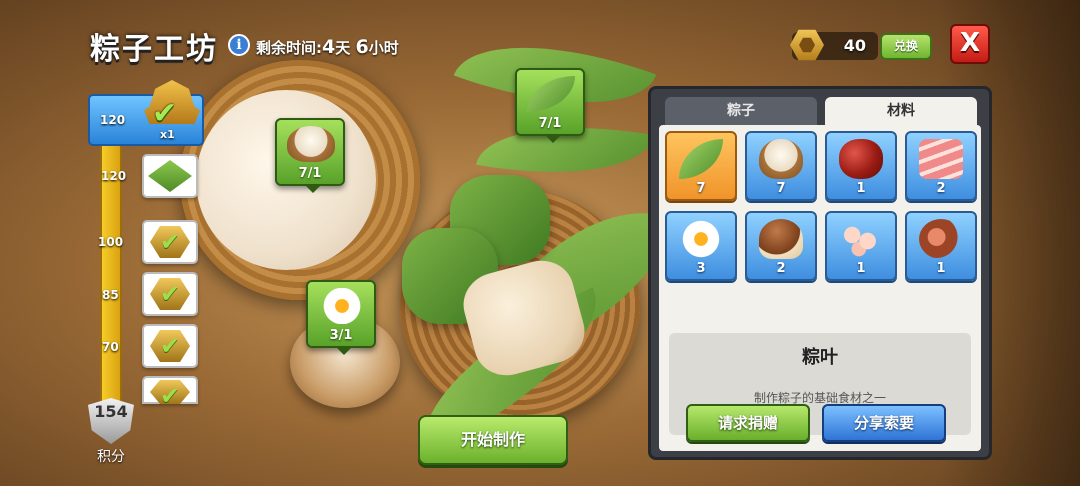 The image size is (1080, 486). Describe the element at coordinates (165, 113) in the screenshot. I see `claimed-check-icon: ✔` at that location.